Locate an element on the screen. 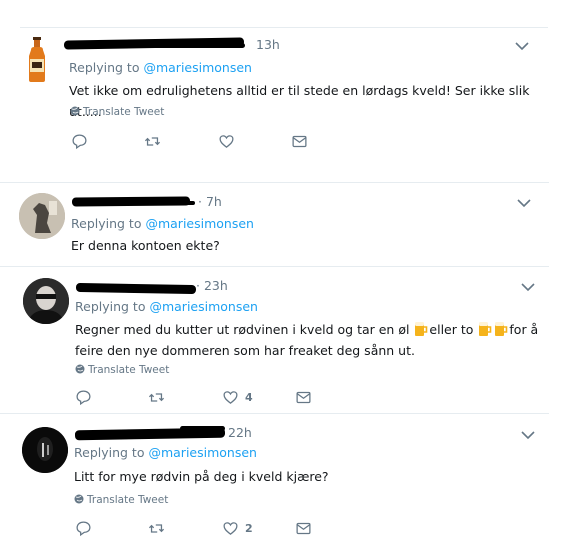 This screenshot has height=550, width=567. tweet-header: 22h is located at coordinates (238, 434).